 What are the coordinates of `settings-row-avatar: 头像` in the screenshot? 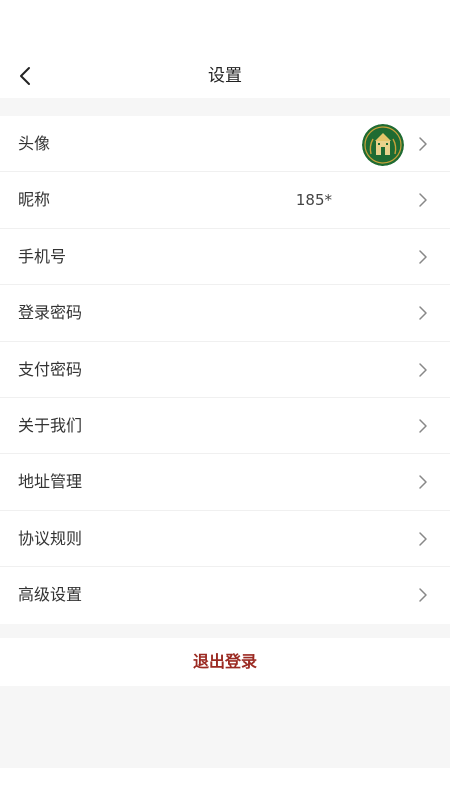 It's located at (225, 144).